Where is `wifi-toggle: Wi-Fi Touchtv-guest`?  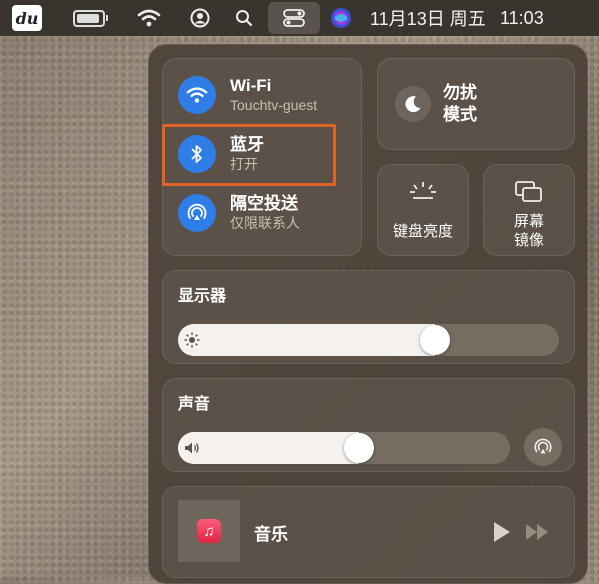
wifi-toggle: Wi-Fi Touchtv-guest is located at coordinates (247, 95).